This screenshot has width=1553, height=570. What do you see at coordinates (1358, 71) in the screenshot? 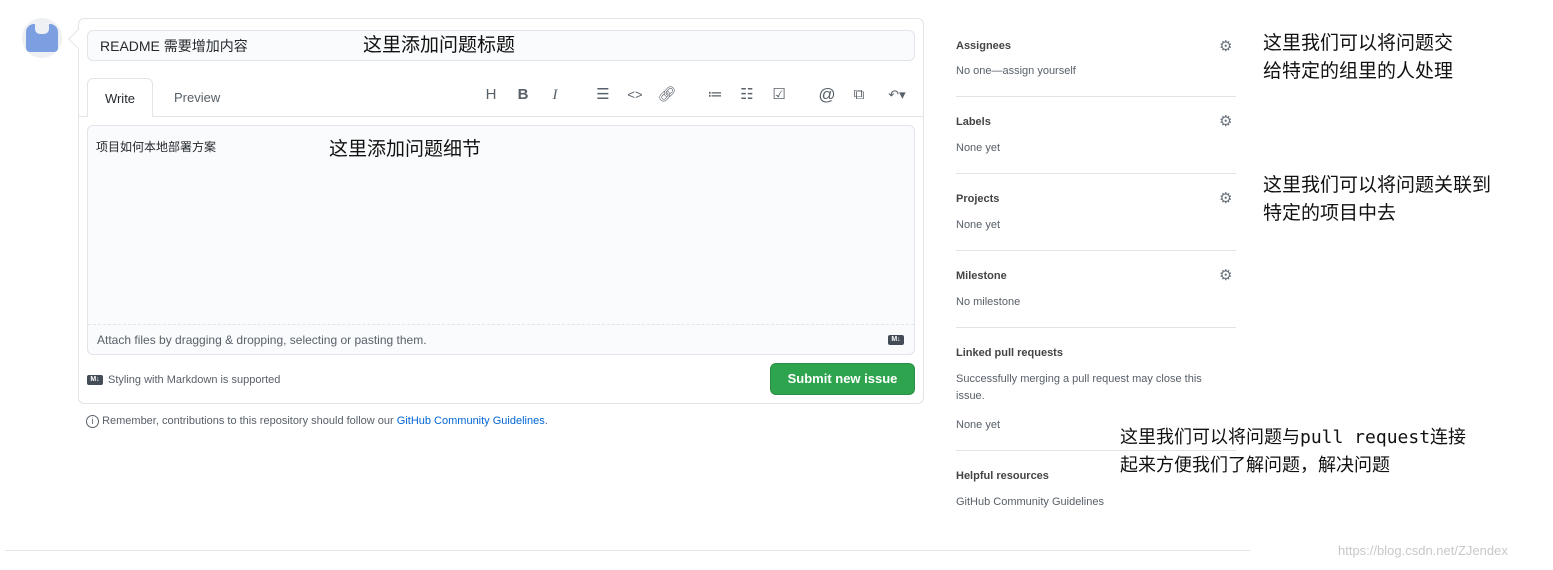
I see `note-line: 给特定的组里的人处理` at bounding box center [1358, 71].